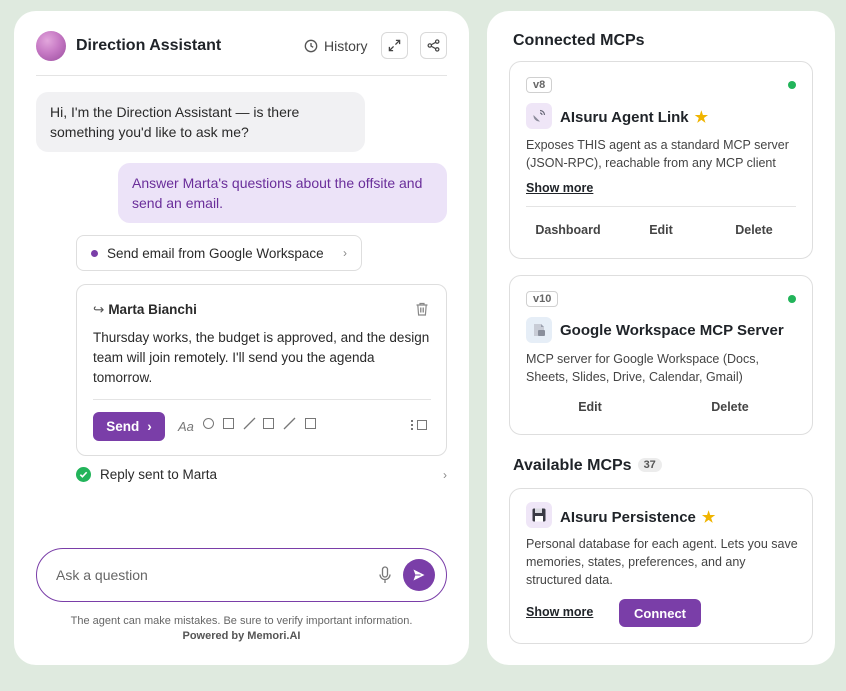  Describe the element at coordinates (628, 517) in the screenshot. I see `mcp-name-text: AIsuru Persistence` at that location.